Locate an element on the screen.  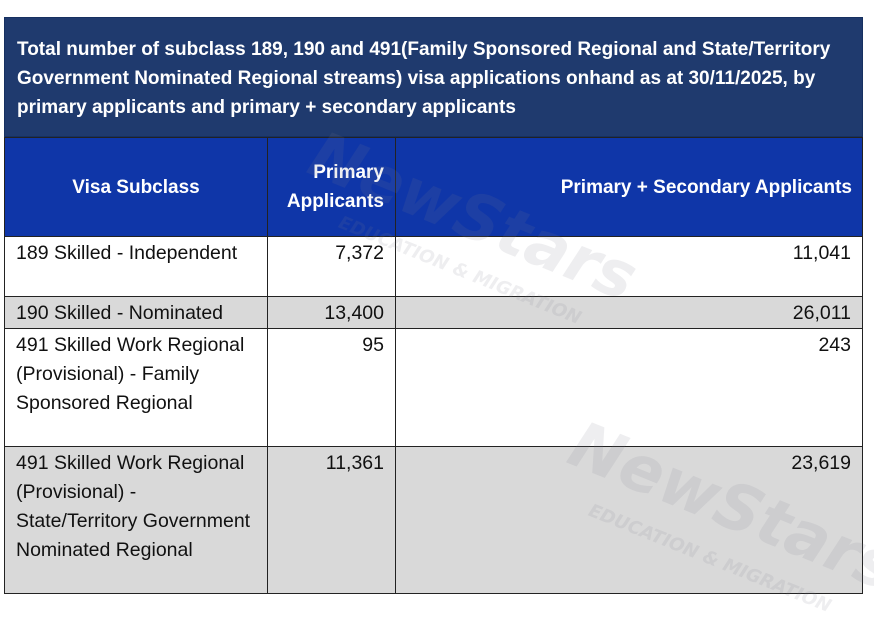
cell-primary: 11,361 is located at coordinates (331, 520).